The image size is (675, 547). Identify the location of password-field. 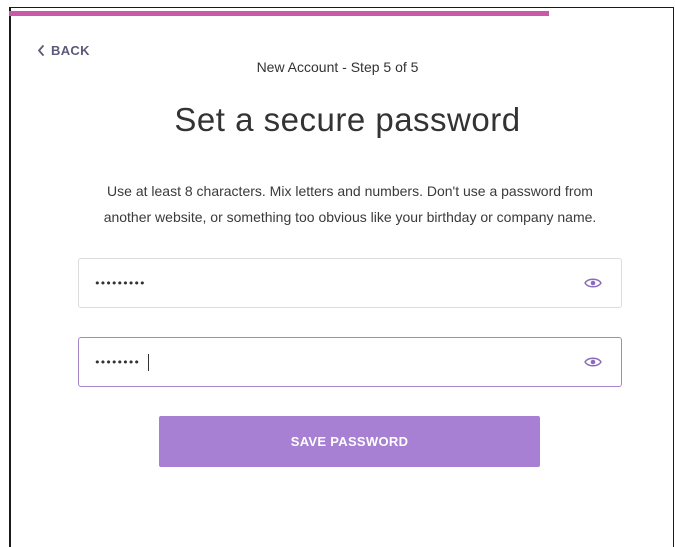
(350, 283).